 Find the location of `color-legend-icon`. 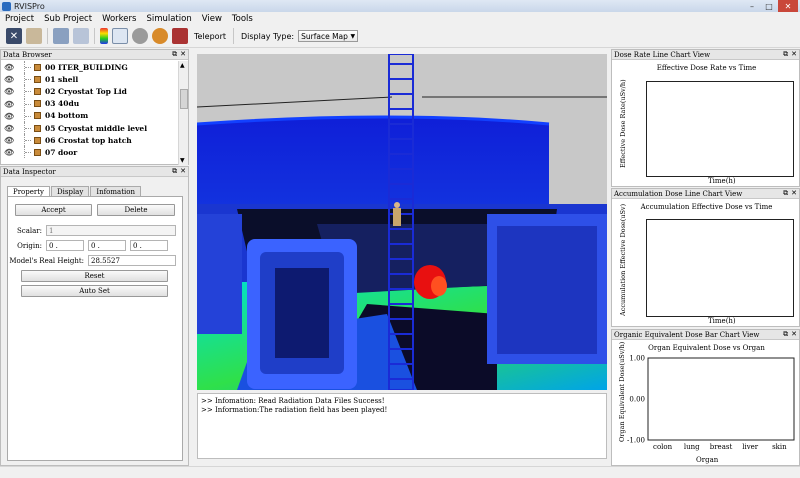

color-legend-icon is located at coordinates (104, 36).